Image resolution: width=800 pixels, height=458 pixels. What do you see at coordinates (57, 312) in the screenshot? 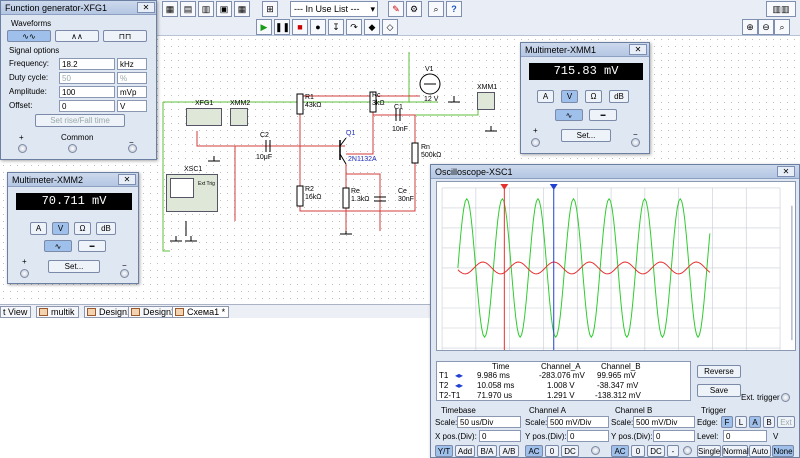
I see `tab-multik: multik` at bounding box center [57, 312].